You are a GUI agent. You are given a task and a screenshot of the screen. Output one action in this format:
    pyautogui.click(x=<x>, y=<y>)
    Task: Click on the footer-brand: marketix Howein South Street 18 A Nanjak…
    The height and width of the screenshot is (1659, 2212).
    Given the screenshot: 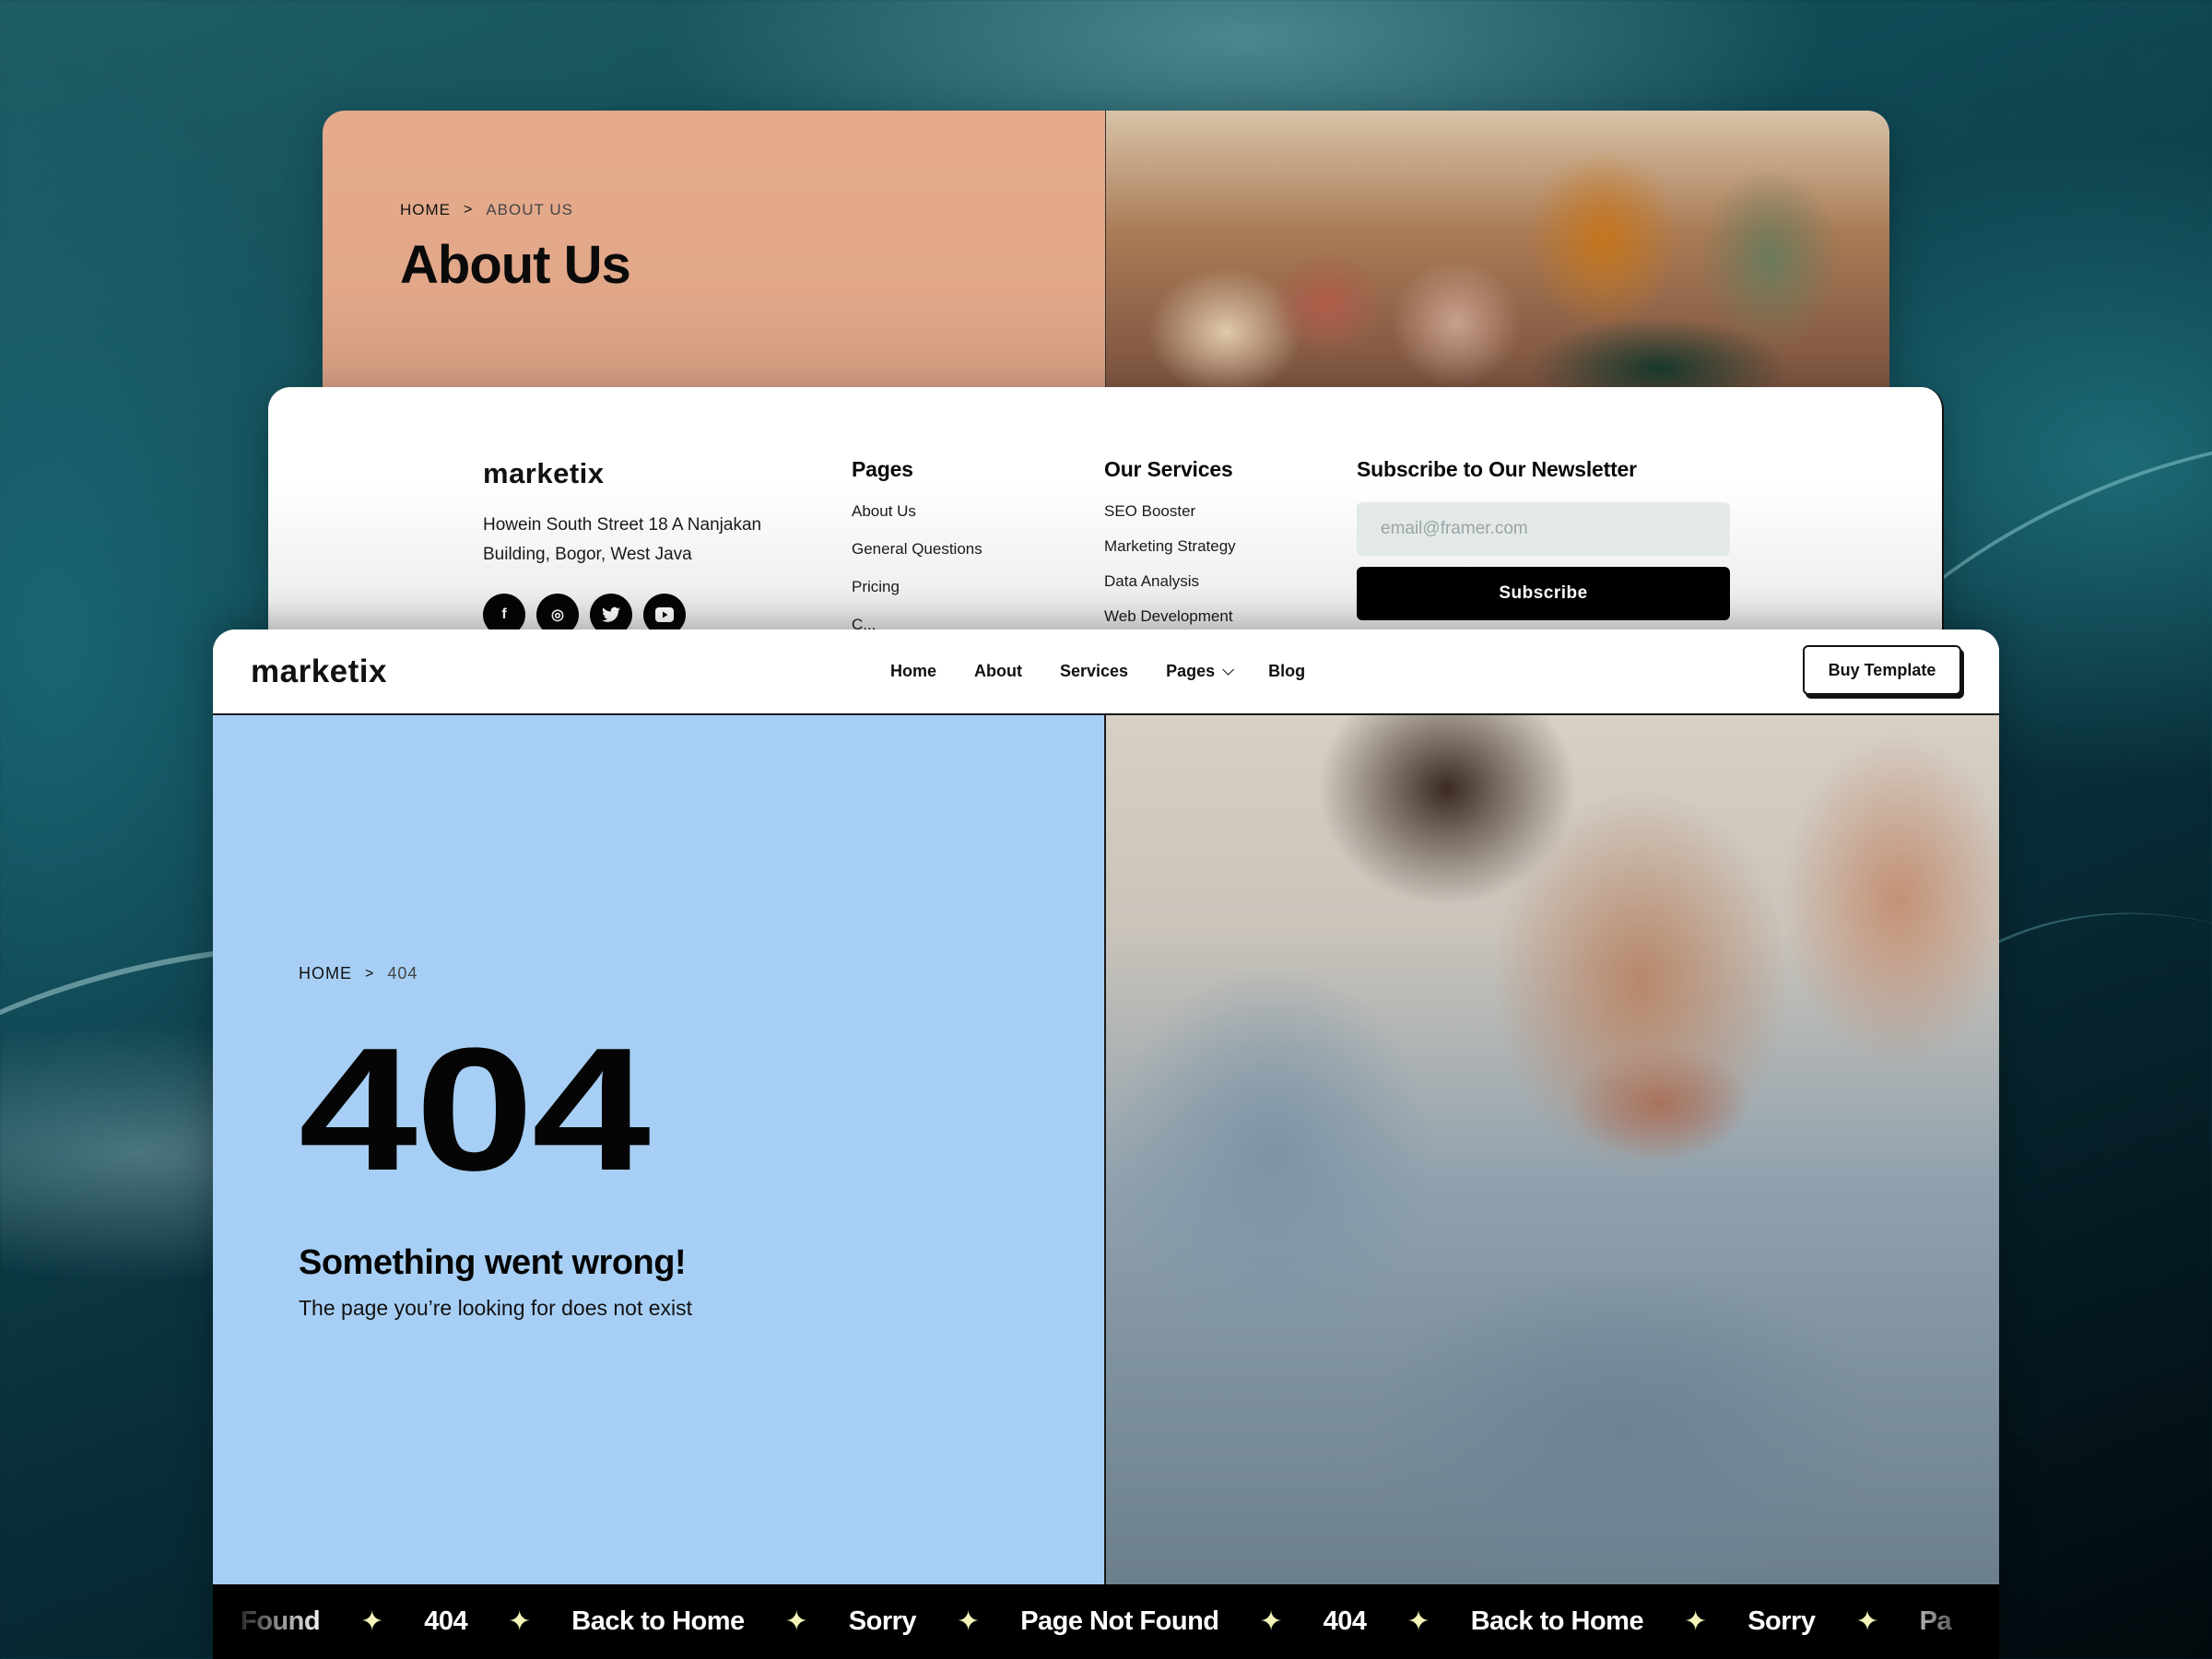 What is the action you would take?
    pyautogui.click(x=639, y=543)
    